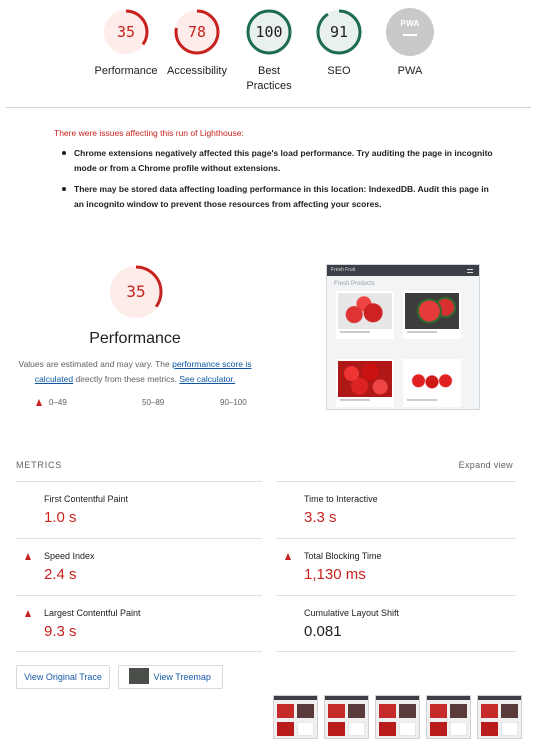  Describe the element at coordinates (209, 401) in the screenshot. I see `pass-circle-icon` at that location.